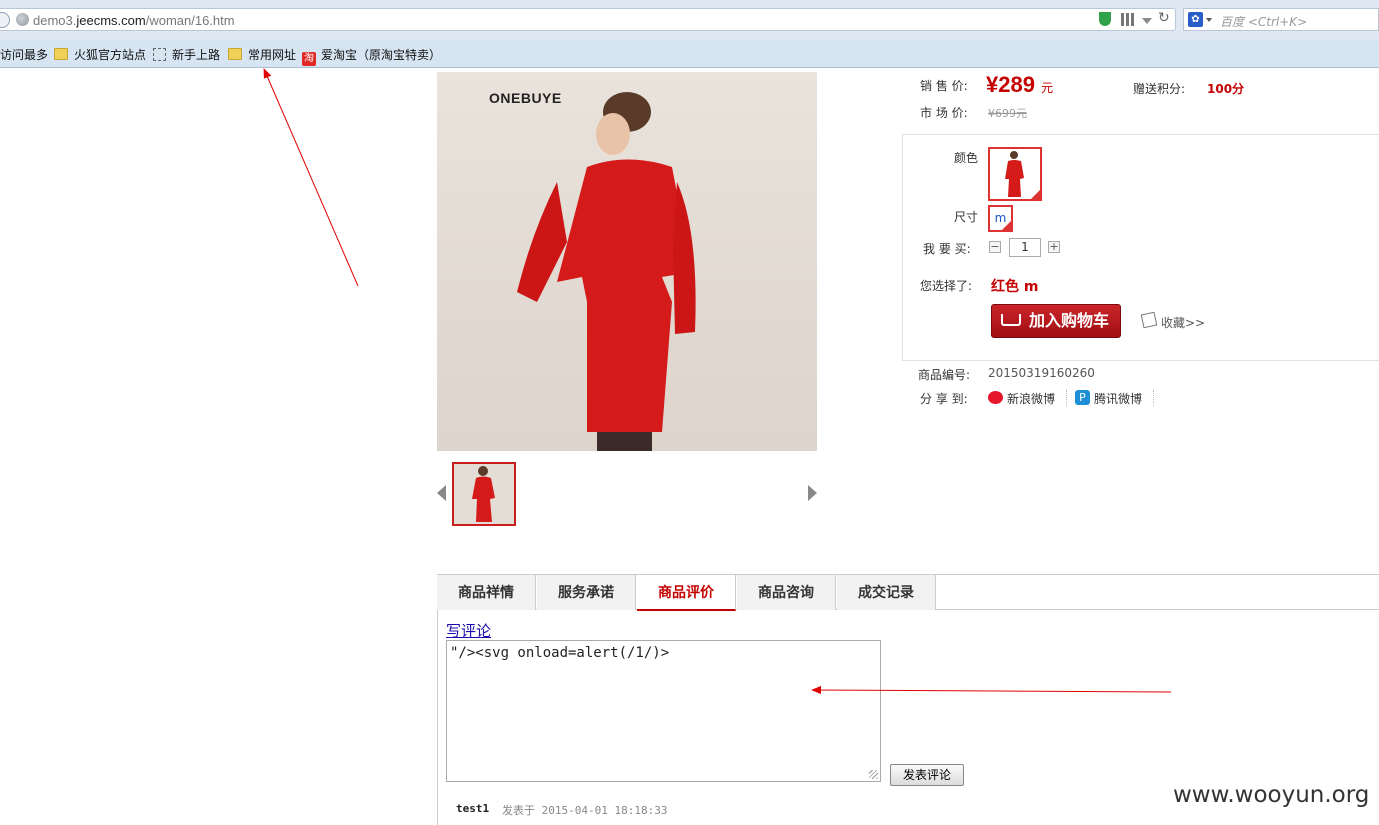 This screenshot has width=1379, height=825. Describe the element at coordinates (134, 20) in the screenshot. I see `url-text: demo3.jeecms.com/woman/16.htm` at that location.